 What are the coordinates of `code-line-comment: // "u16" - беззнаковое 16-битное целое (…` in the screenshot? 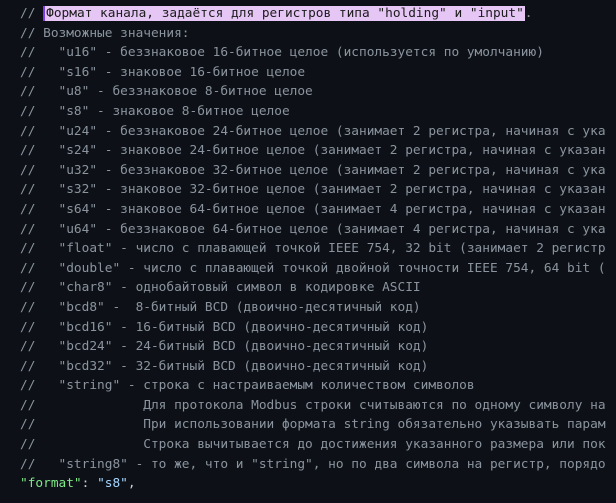 It's located at (282, 53).